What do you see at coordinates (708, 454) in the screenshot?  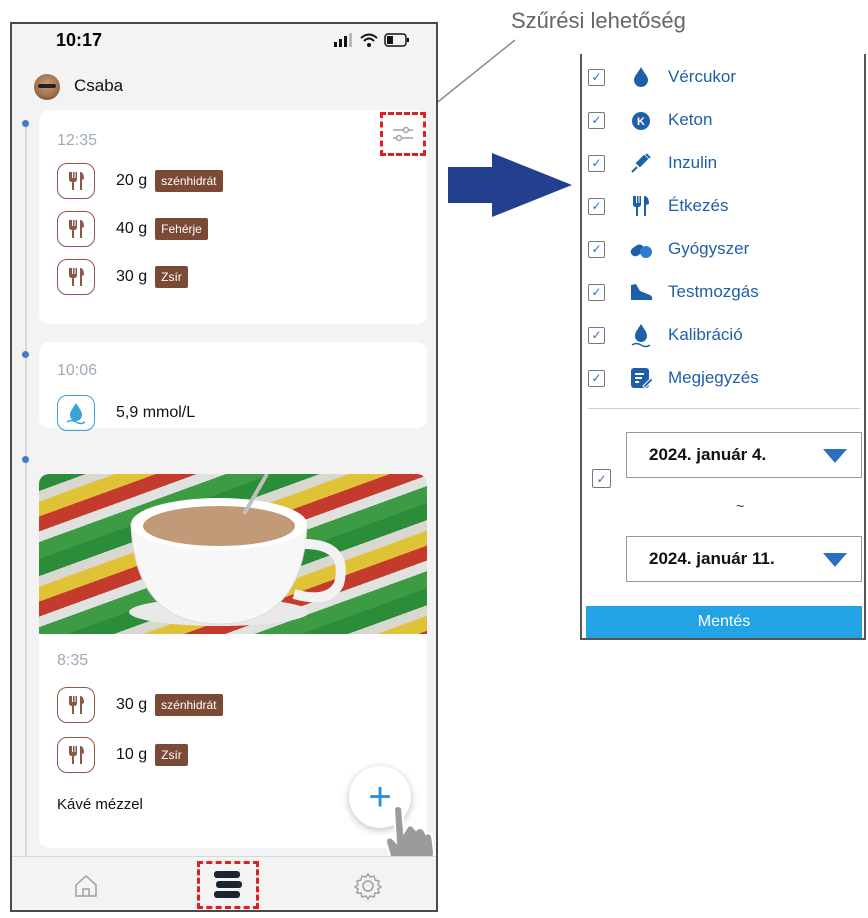 I see `date-from-value: 2024. január 4.` at bounding box center [708, 454].